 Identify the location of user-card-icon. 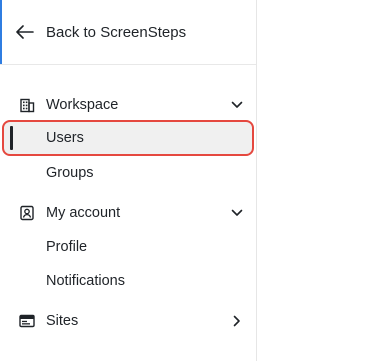
(27, 213).